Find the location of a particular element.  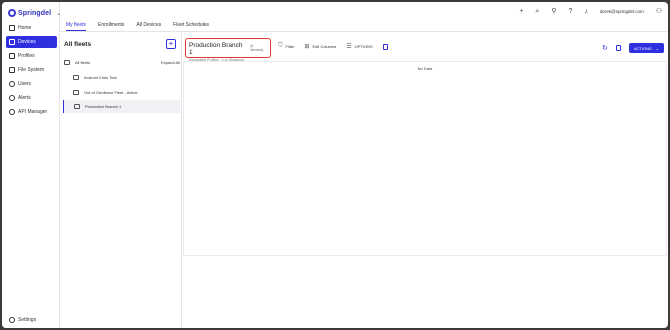

export-icon is located at coordinates (618, 48).